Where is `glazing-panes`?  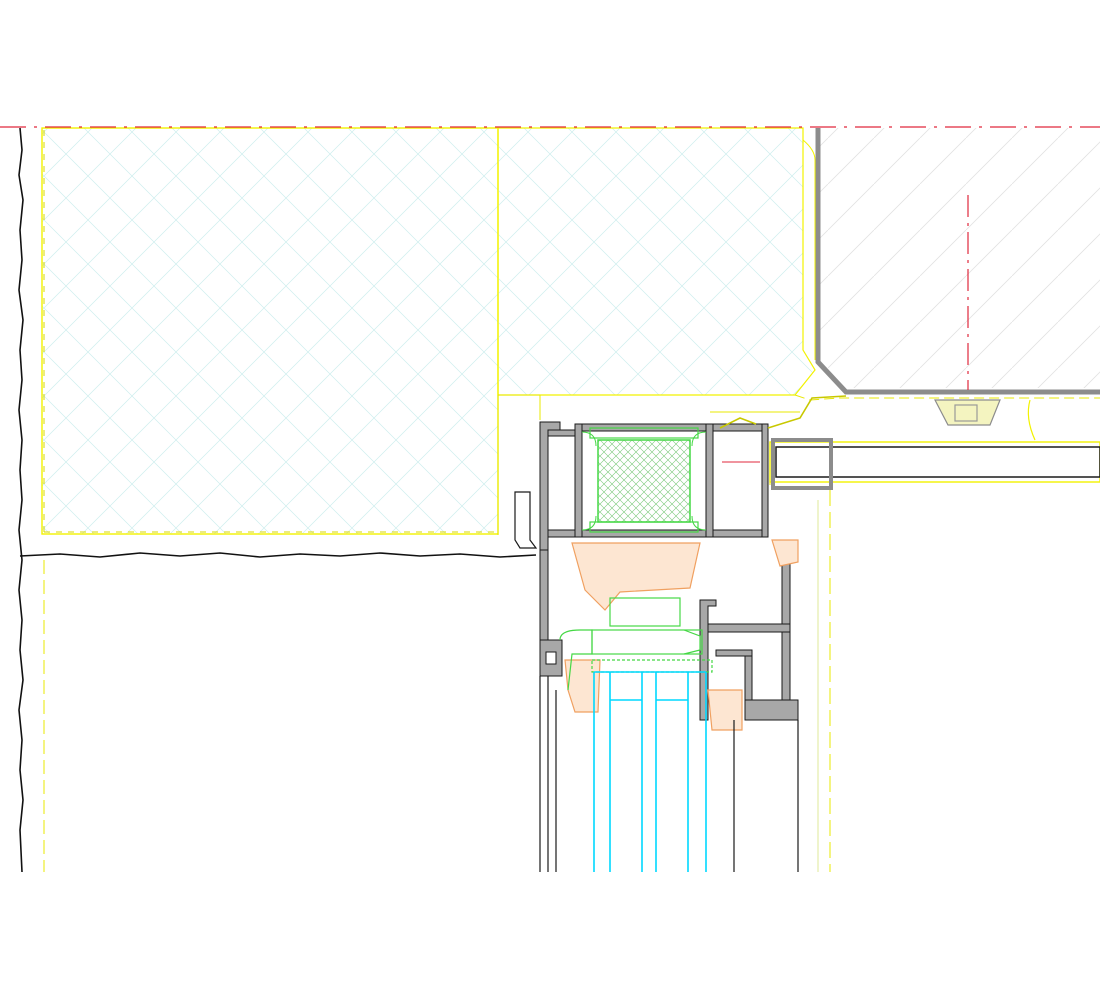
glazing-panes is located at coordinates (650, 771).